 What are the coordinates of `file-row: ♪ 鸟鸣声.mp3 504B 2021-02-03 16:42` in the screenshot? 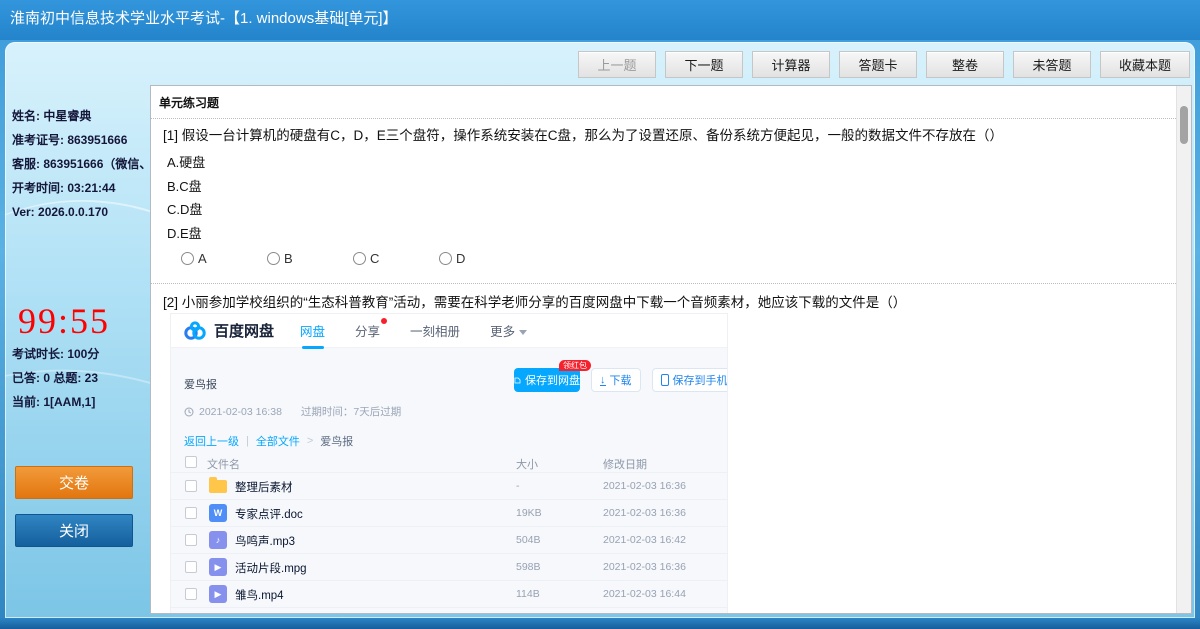 It's located at (449, 539).